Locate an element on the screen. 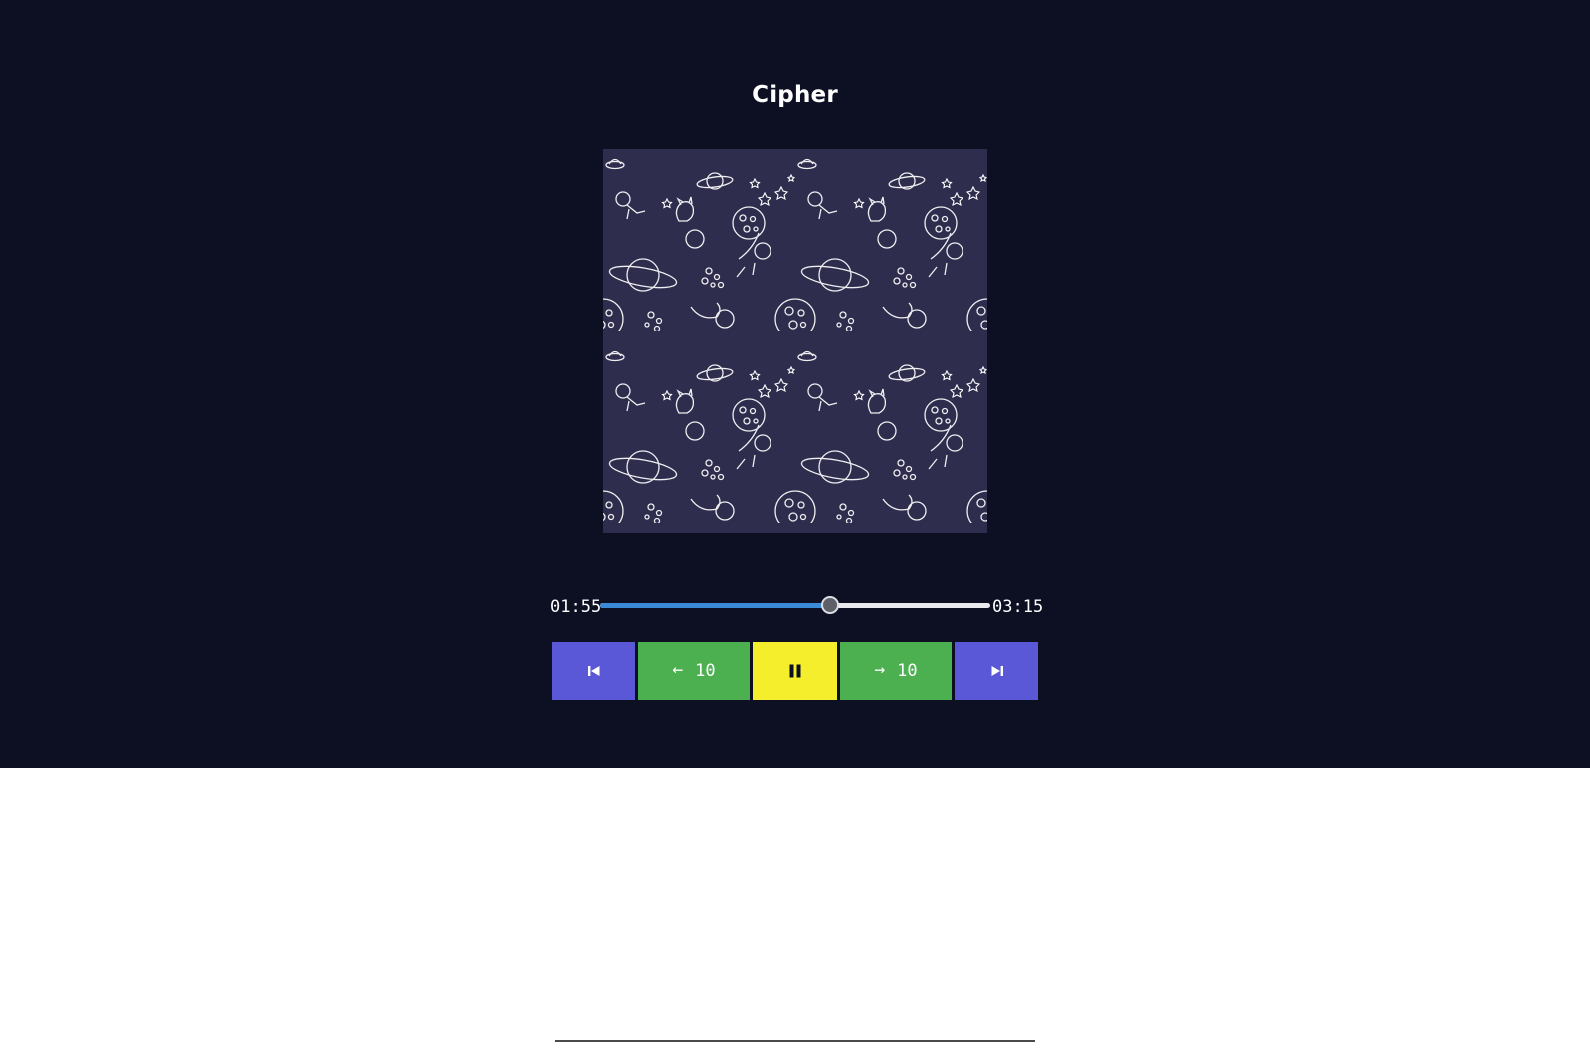  pause-button is located at coordinates (795, 671).